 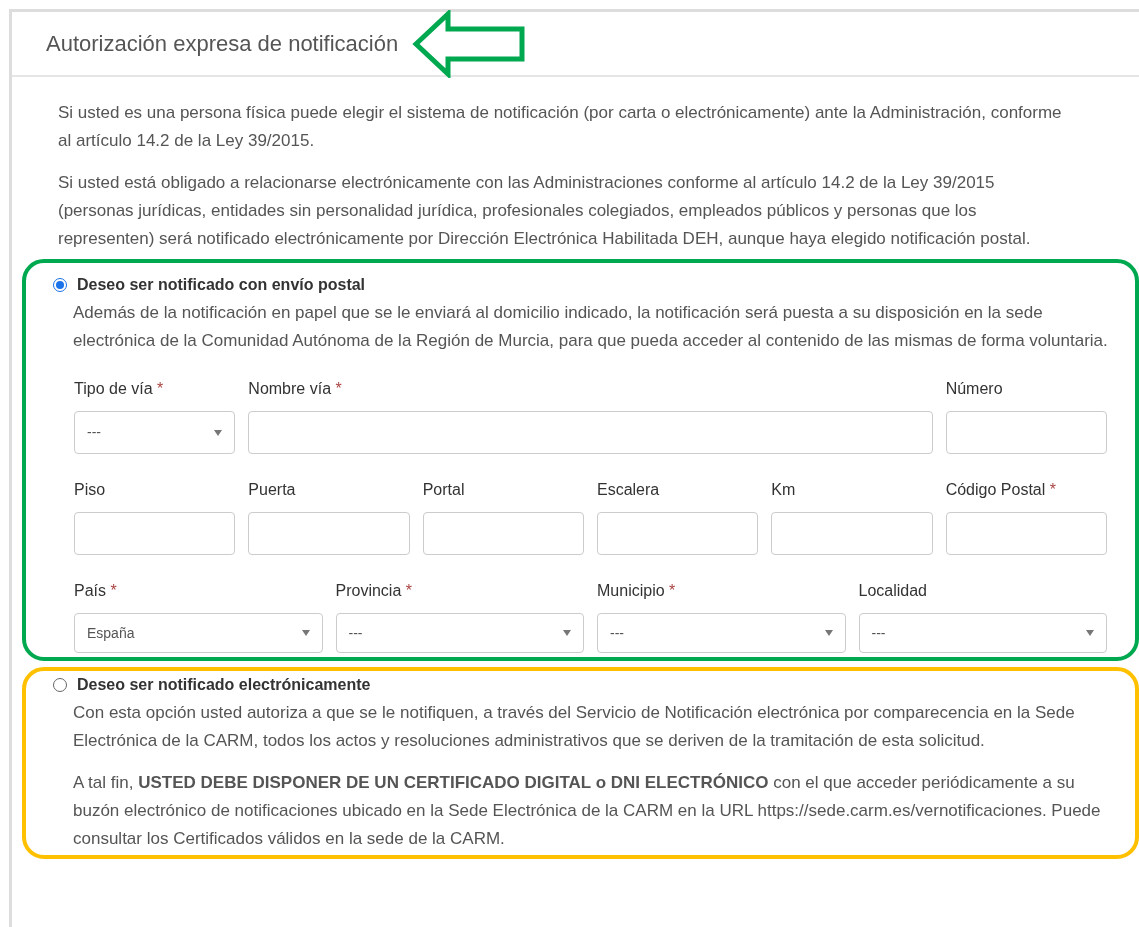 What do you see at coordinates (224, 685) in the screenshot?
I see `option-label: Deseo ser notificado electrónicamente` at bounding box center [224, 685].